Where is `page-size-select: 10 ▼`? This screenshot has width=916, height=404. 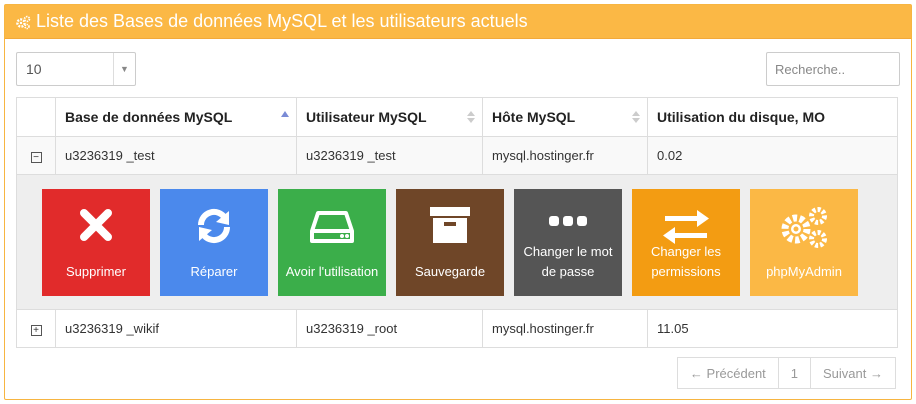
page-size-select: 10 ▼ is located at coordinates (76, 69).